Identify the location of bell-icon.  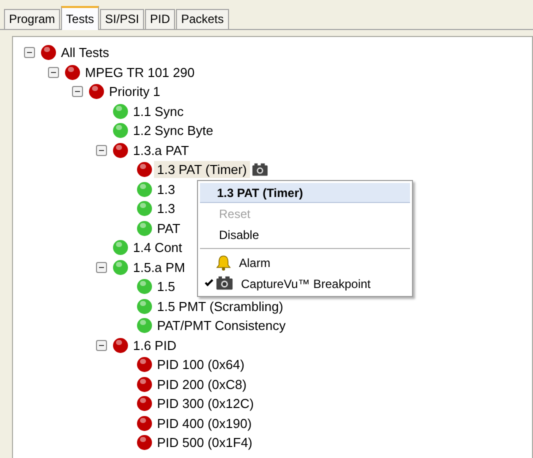
(223, 262).